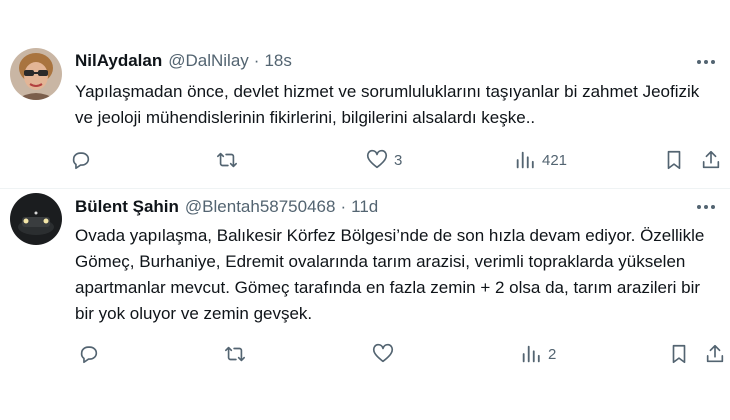 The width and height of the screenshot is (730, 420). I want to click on like-button: 3, so click(384, 160).